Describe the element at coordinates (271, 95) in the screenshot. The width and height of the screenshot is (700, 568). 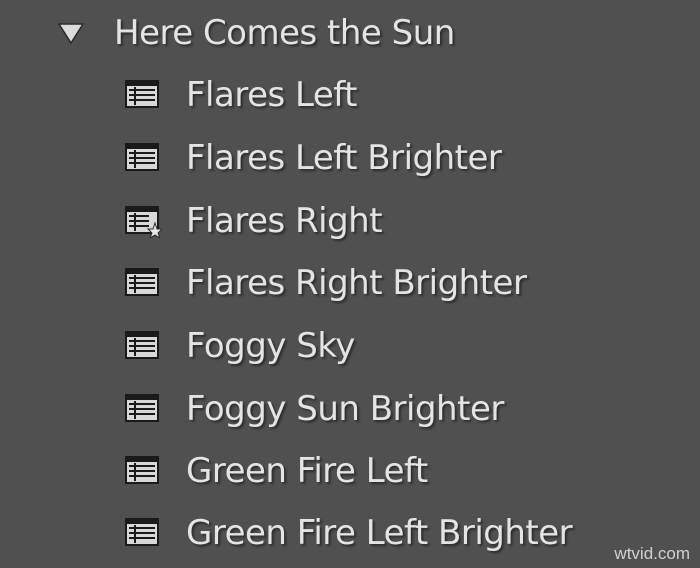
I see `preset-label: Flares Left` at that location.